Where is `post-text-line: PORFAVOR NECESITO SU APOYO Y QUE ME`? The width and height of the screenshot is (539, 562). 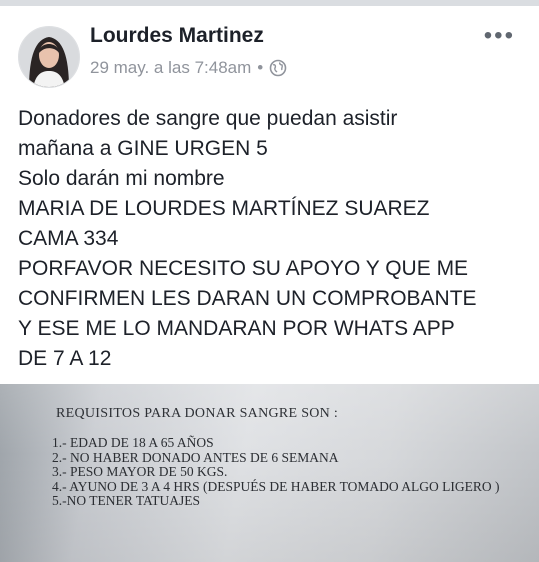
post-text-line: PORFAVOR NECESITO SU APOYO Y QUE ME is located at coordinates (243, 268).